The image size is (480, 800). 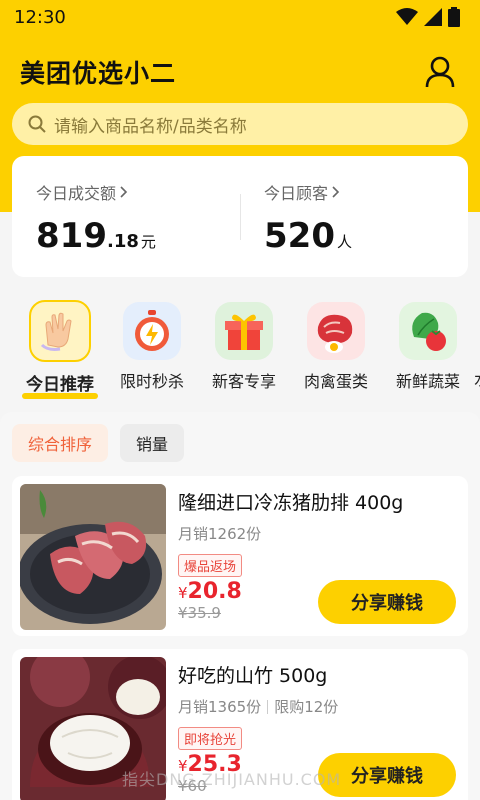 What do you see at coordinates (122, 241) in the screenshot?
I see `turnover-decimal: .18` at bounding box center [122, 241].